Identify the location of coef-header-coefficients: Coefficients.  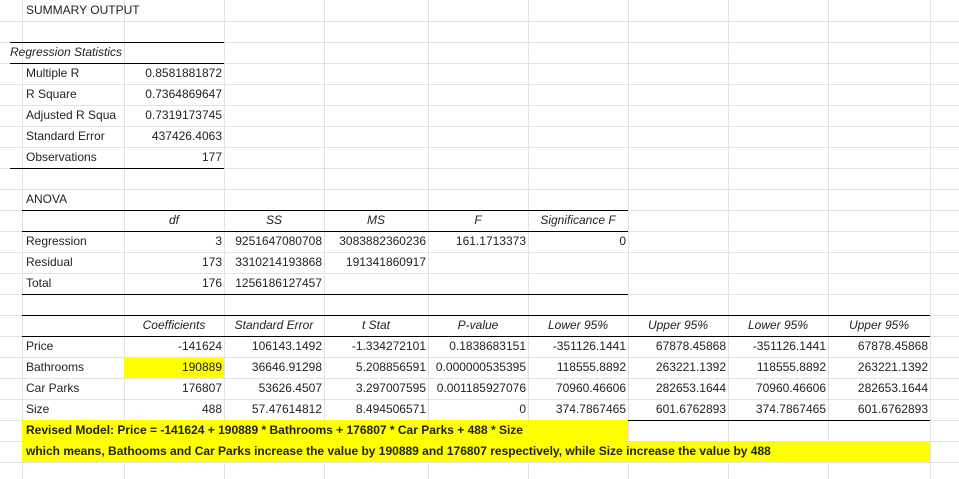
(174, 325).